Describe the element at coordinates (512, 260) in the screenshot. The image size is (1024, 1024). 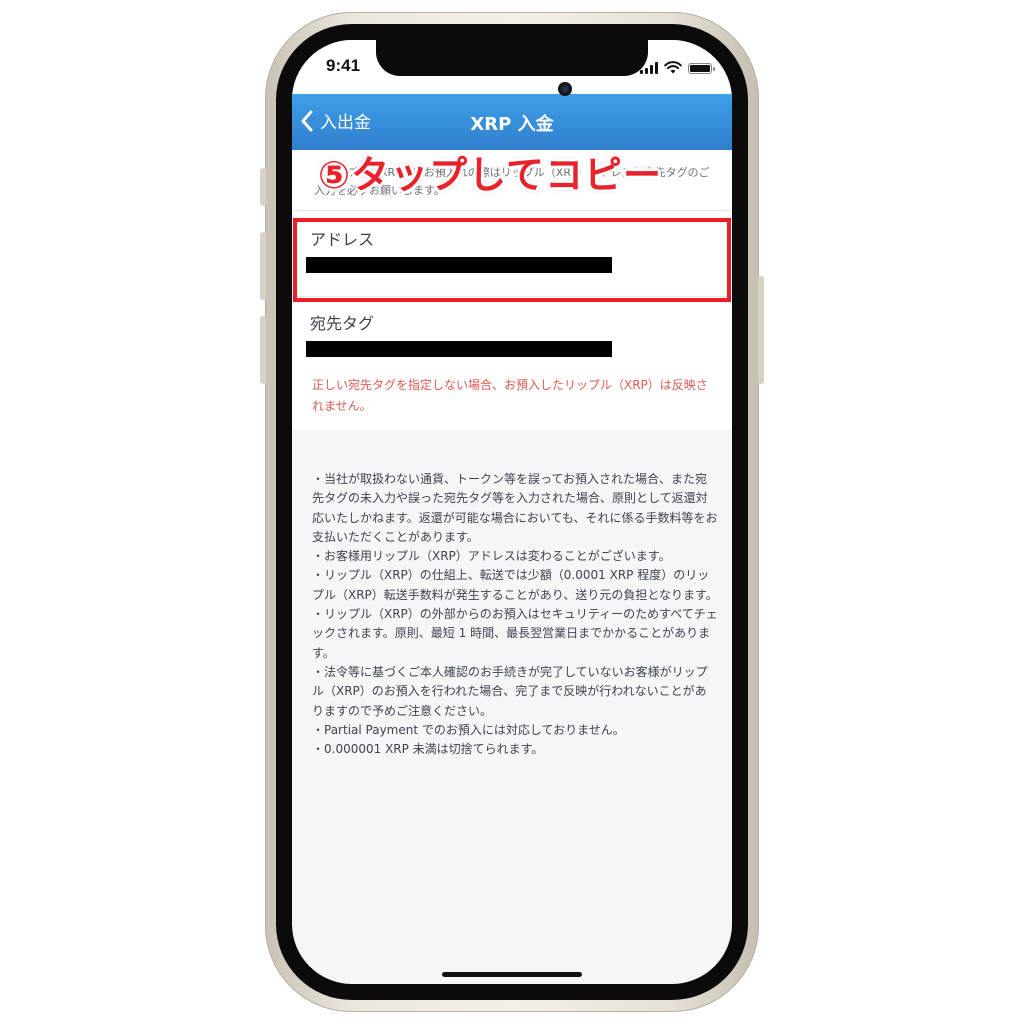
I see `address-highlight-box` at that location.